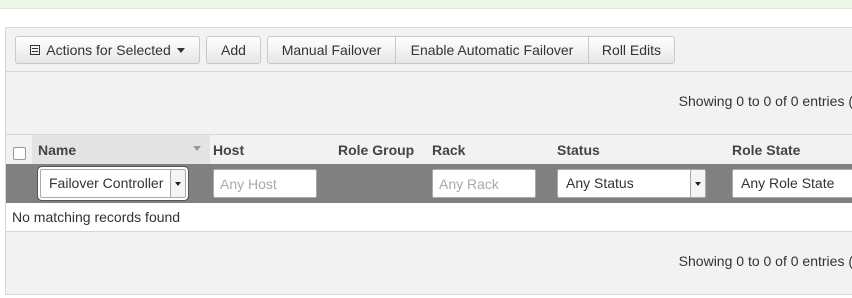 Image resolution: width=852 pixels, height=298 pixels. Describe the element at coordinates (578, 150) in the screenshot. I see `column-header-status: Status` at that location.